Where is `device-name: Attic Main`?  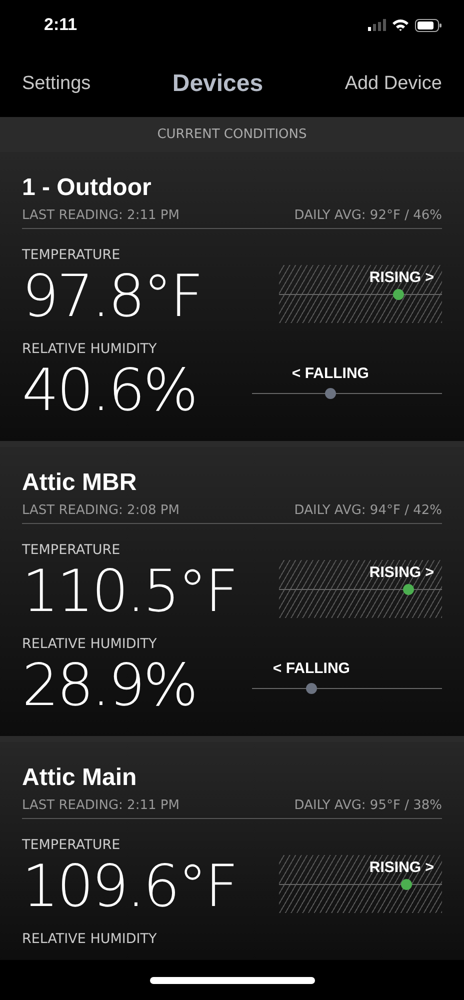
device-name: Attic Main is located at coordinates (80, 778).